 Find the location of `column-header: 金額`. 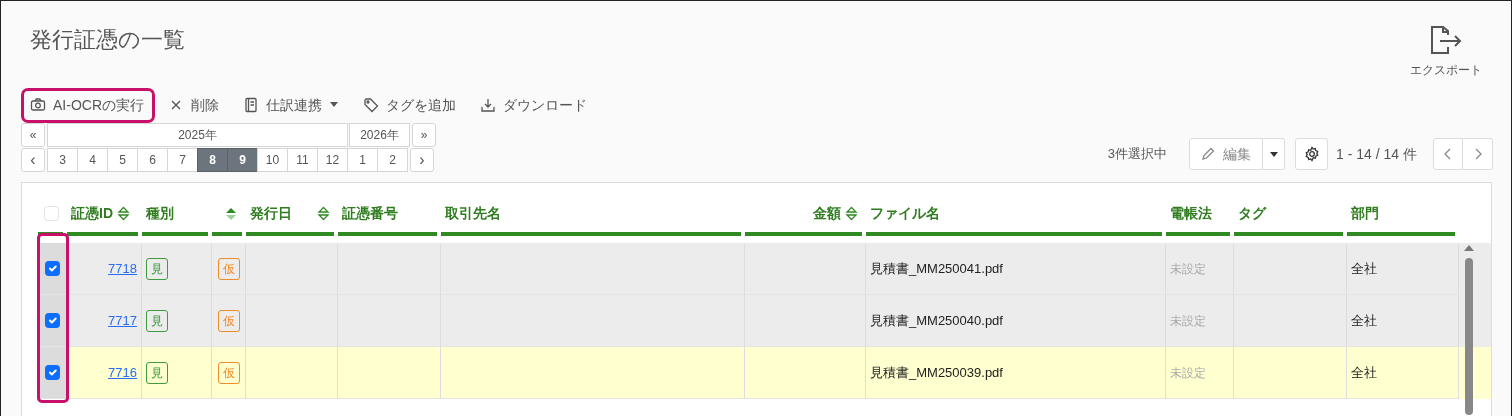

column-header: 金額 is located at coordinates (827, 213).